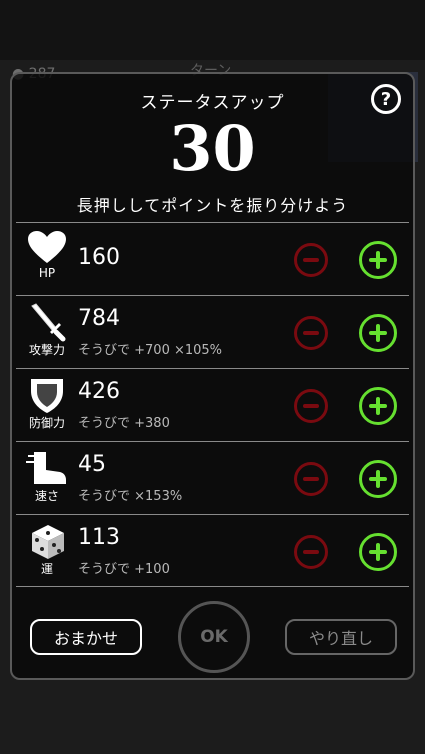 The width and height of the screenshot is (425, 754). I want to click on stat-value: 113, so click(99, 537).